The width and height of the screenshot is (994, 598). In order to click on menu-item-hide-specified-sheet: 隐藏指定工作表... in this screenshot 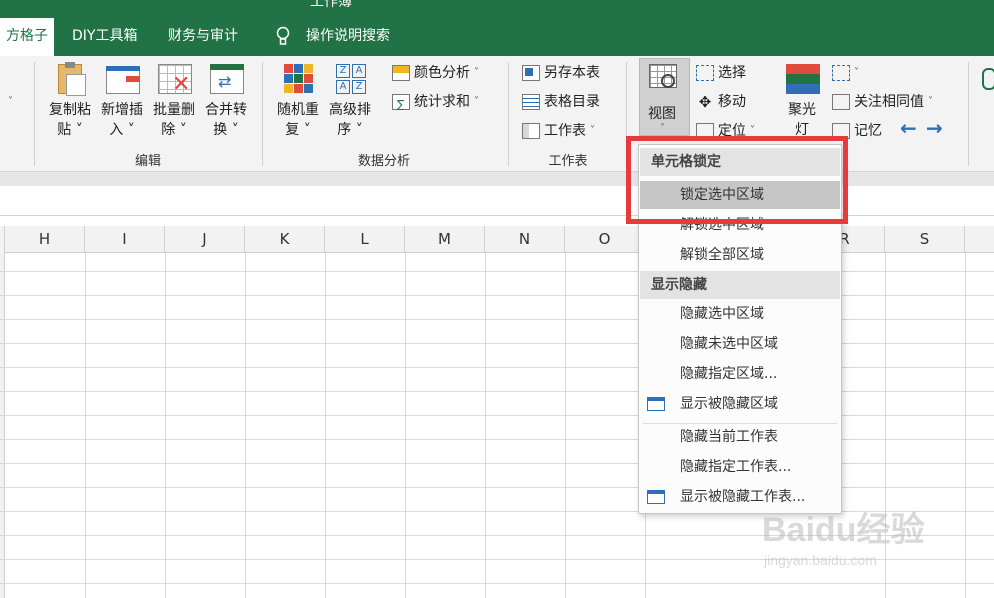, I will do `click(740, 467)`.